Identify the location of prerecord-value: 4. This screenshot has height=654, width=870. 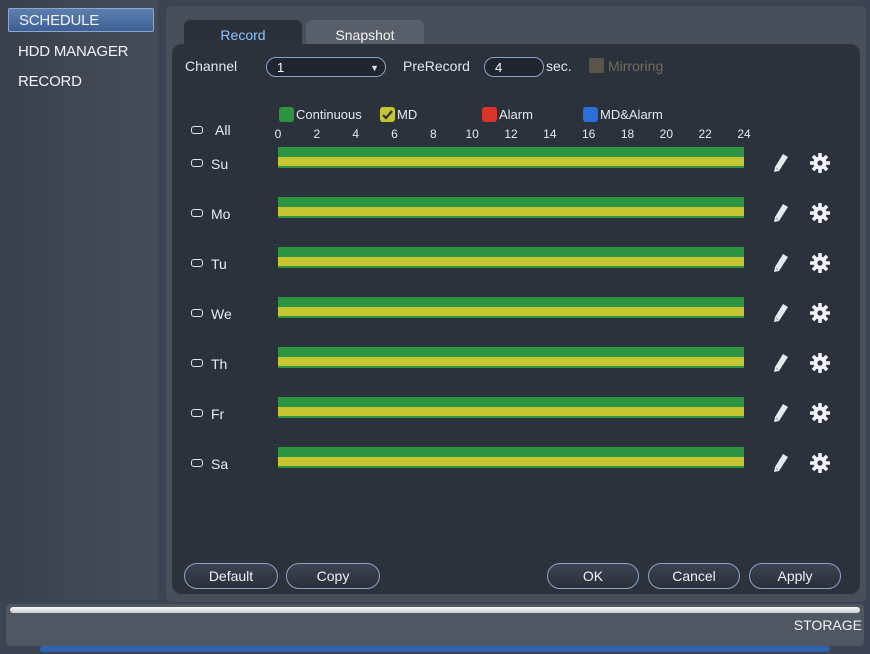
(499, 67).